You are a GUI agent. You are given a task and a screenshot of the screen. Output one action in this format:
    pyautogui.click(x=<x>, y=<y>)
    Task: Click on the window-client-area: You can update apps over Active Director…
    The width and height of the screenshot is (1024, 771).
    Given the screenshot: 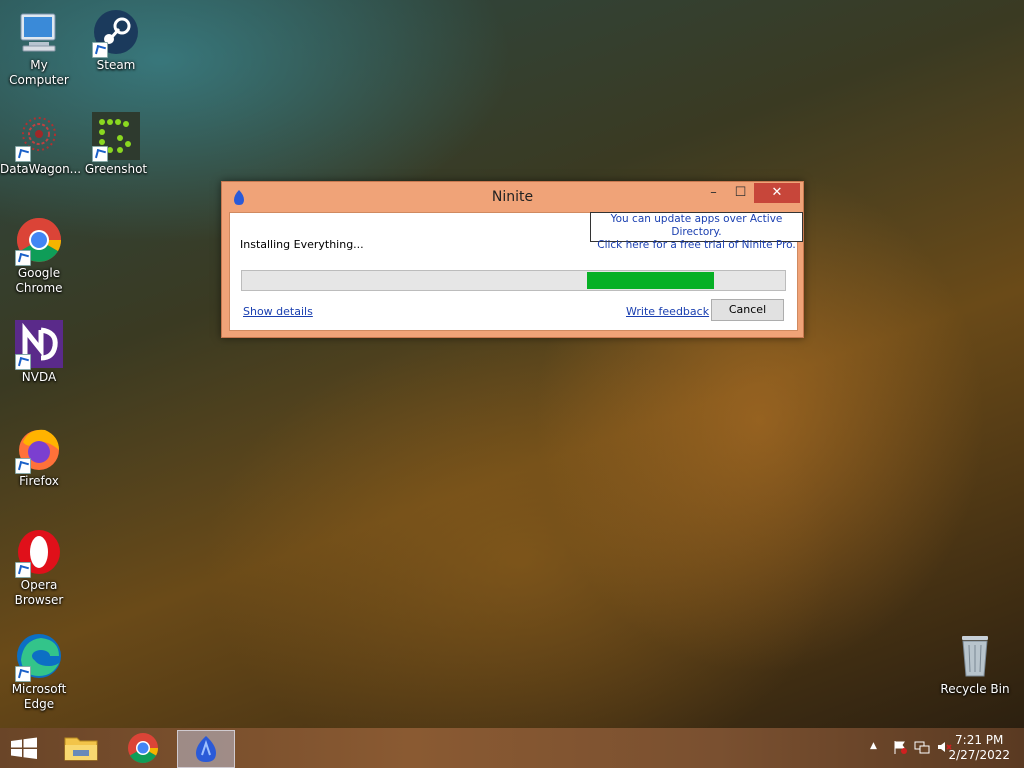 What is the action you would take?
    pyautogui.click(x=516, y=271)
    